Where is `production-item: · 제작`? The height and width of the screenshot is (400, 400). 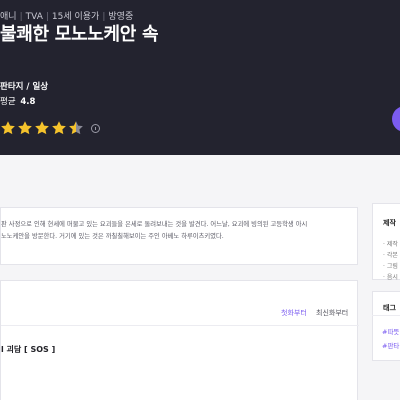
production-item: · 제작 is located at coordinates (390, 244).